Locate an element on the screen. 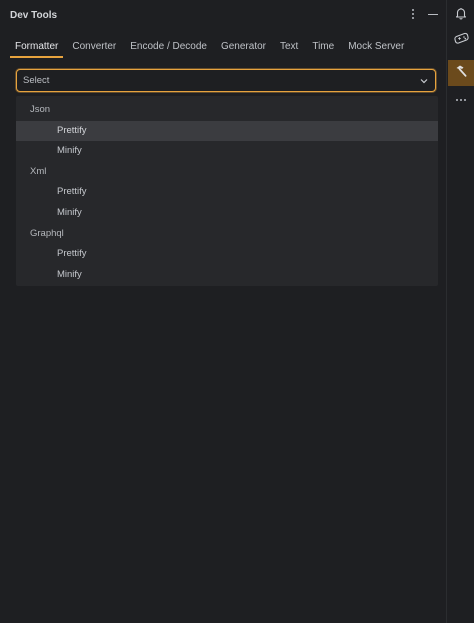 The width and height of the screenshot is (474, 623). tab-generator: Generator is located at coordinates (243, 44).